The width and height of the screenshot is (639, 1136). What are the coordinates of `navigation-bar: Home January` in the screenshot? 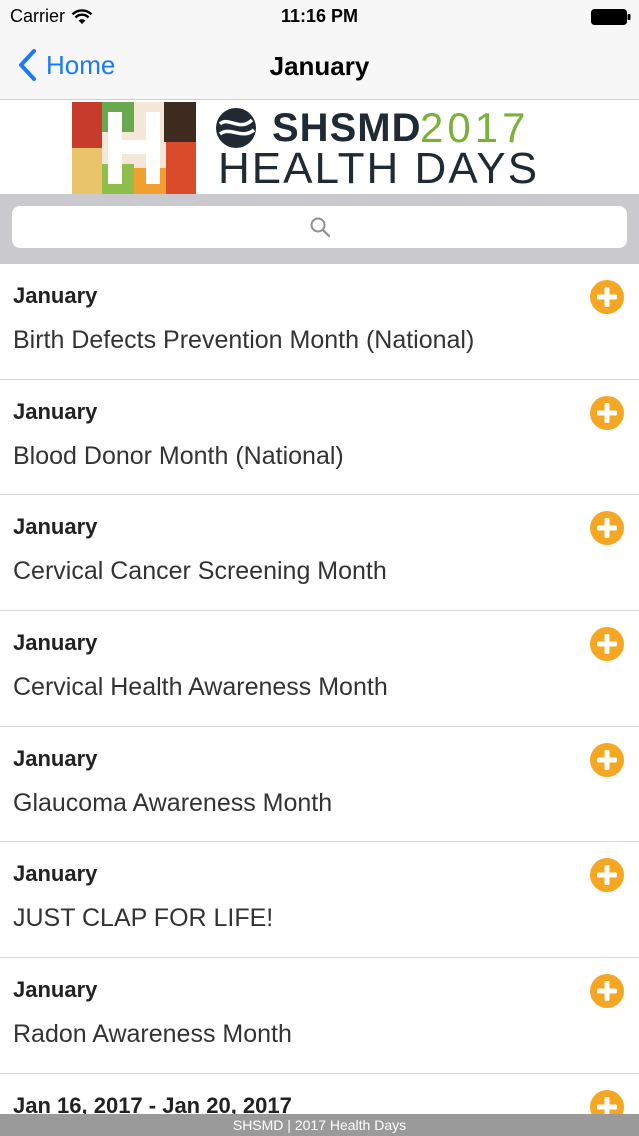 It's located at (319, 67).